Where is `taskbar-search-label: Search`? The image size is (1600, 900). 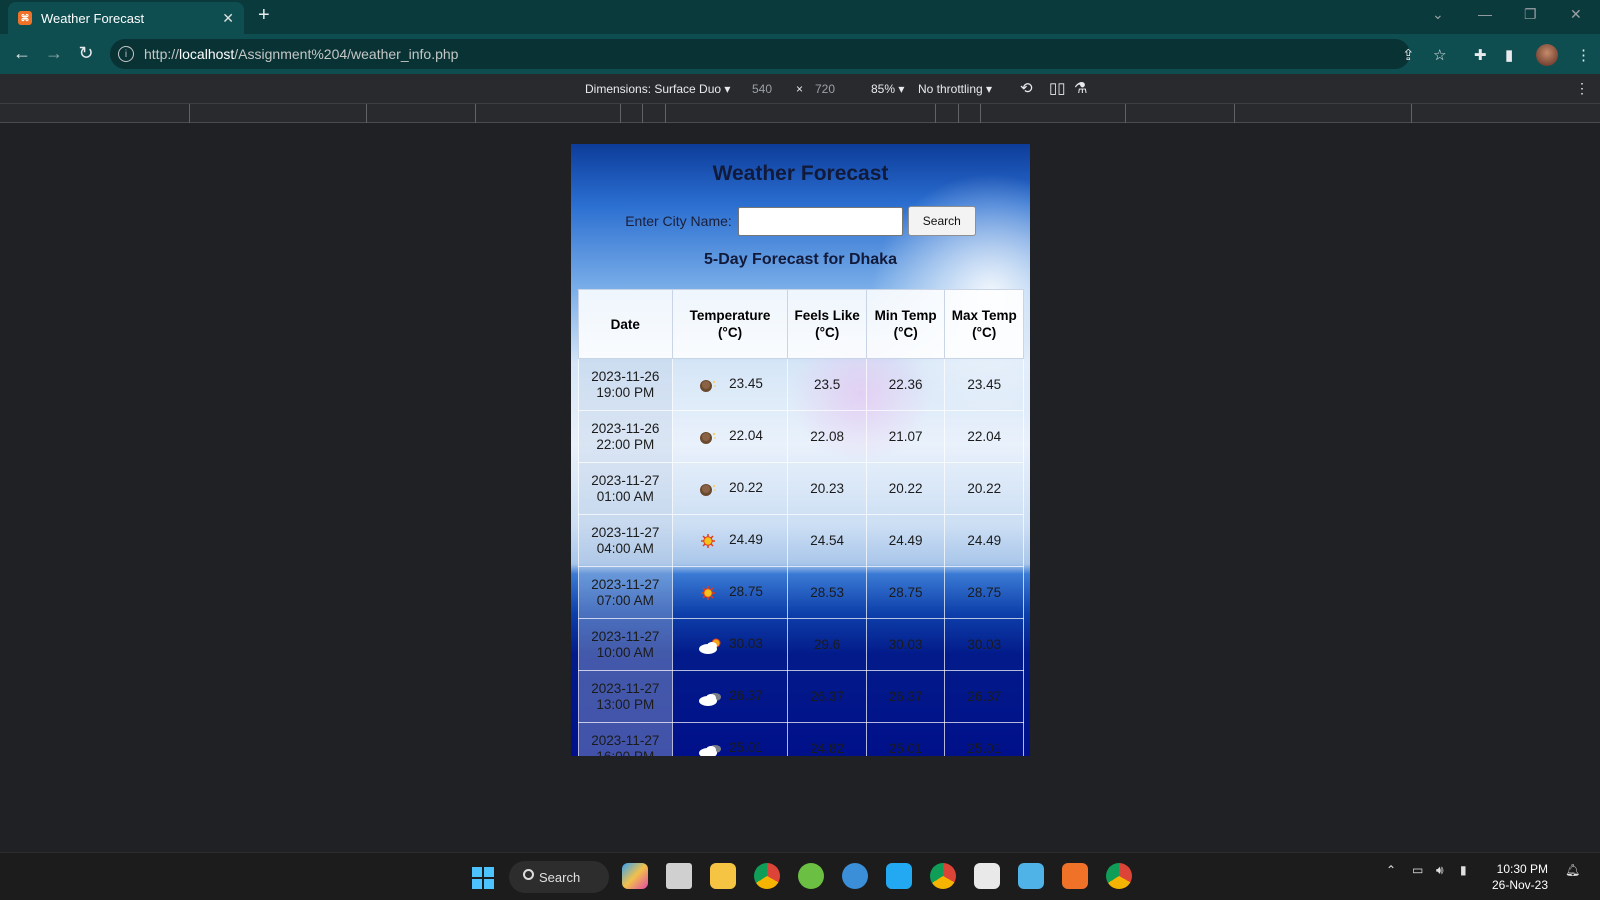
taskbar-search-label: Search is located at coordinates (560, 877).